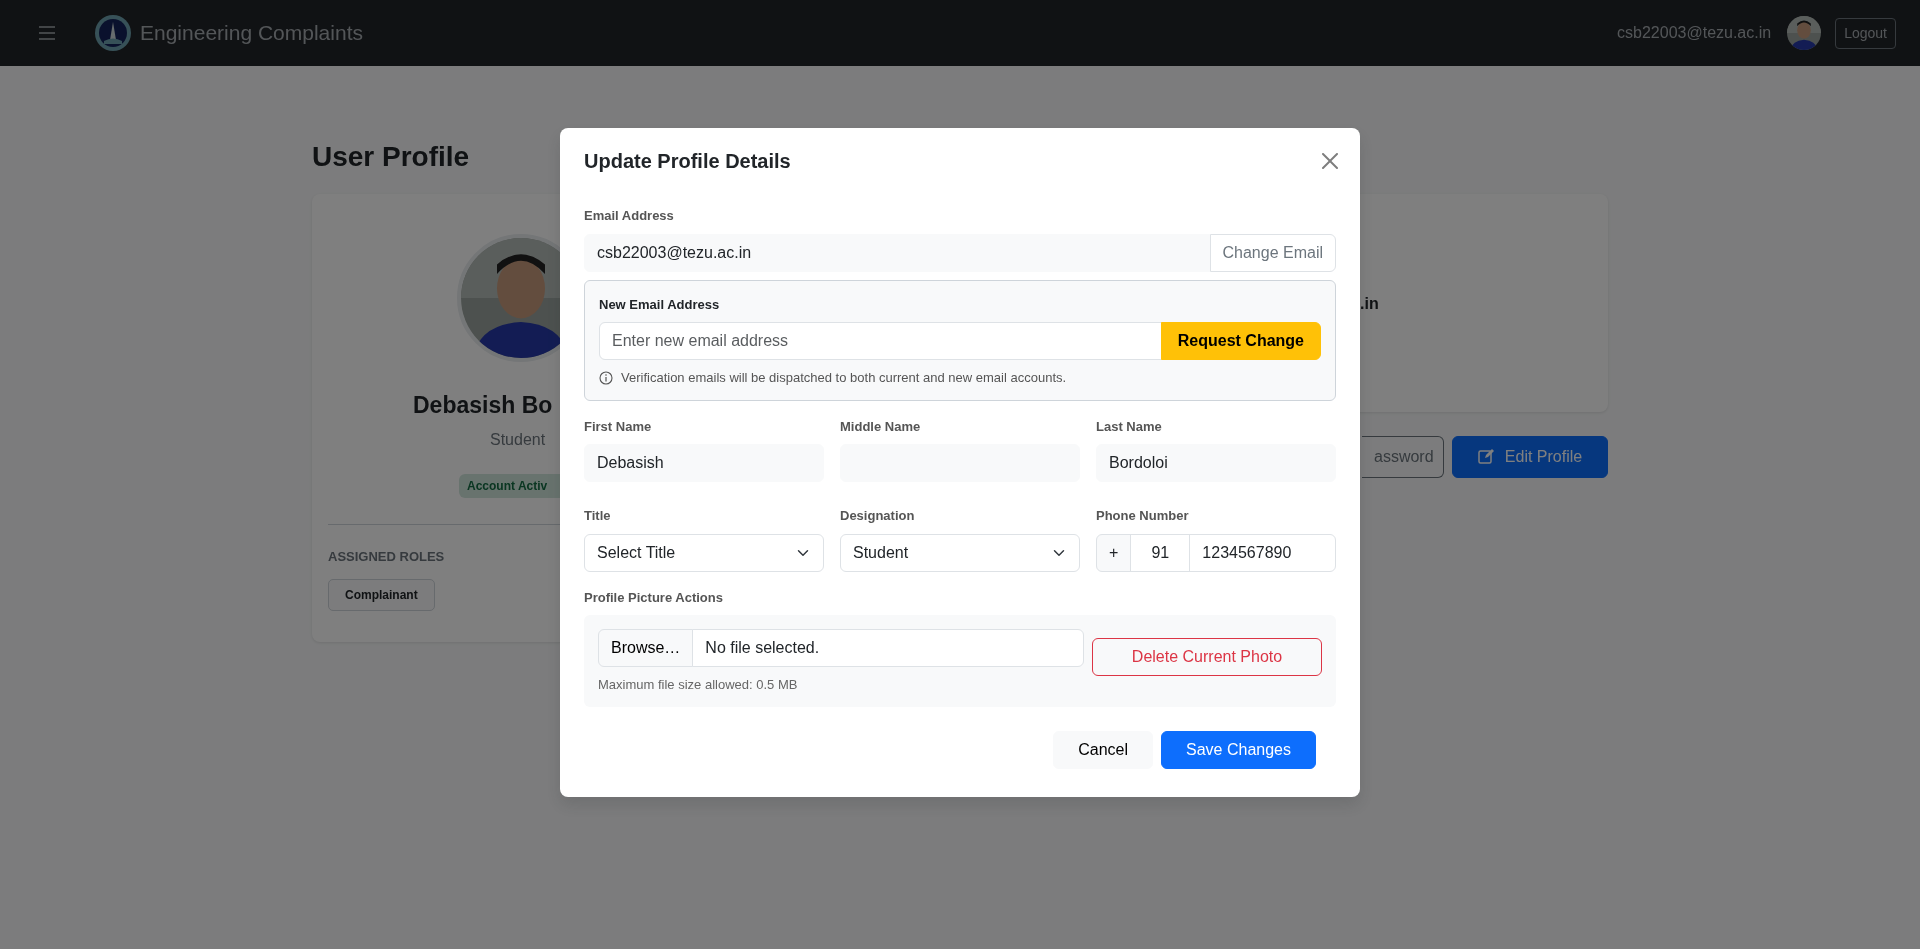  I want to click on emblem-logo, so click(113, 33).